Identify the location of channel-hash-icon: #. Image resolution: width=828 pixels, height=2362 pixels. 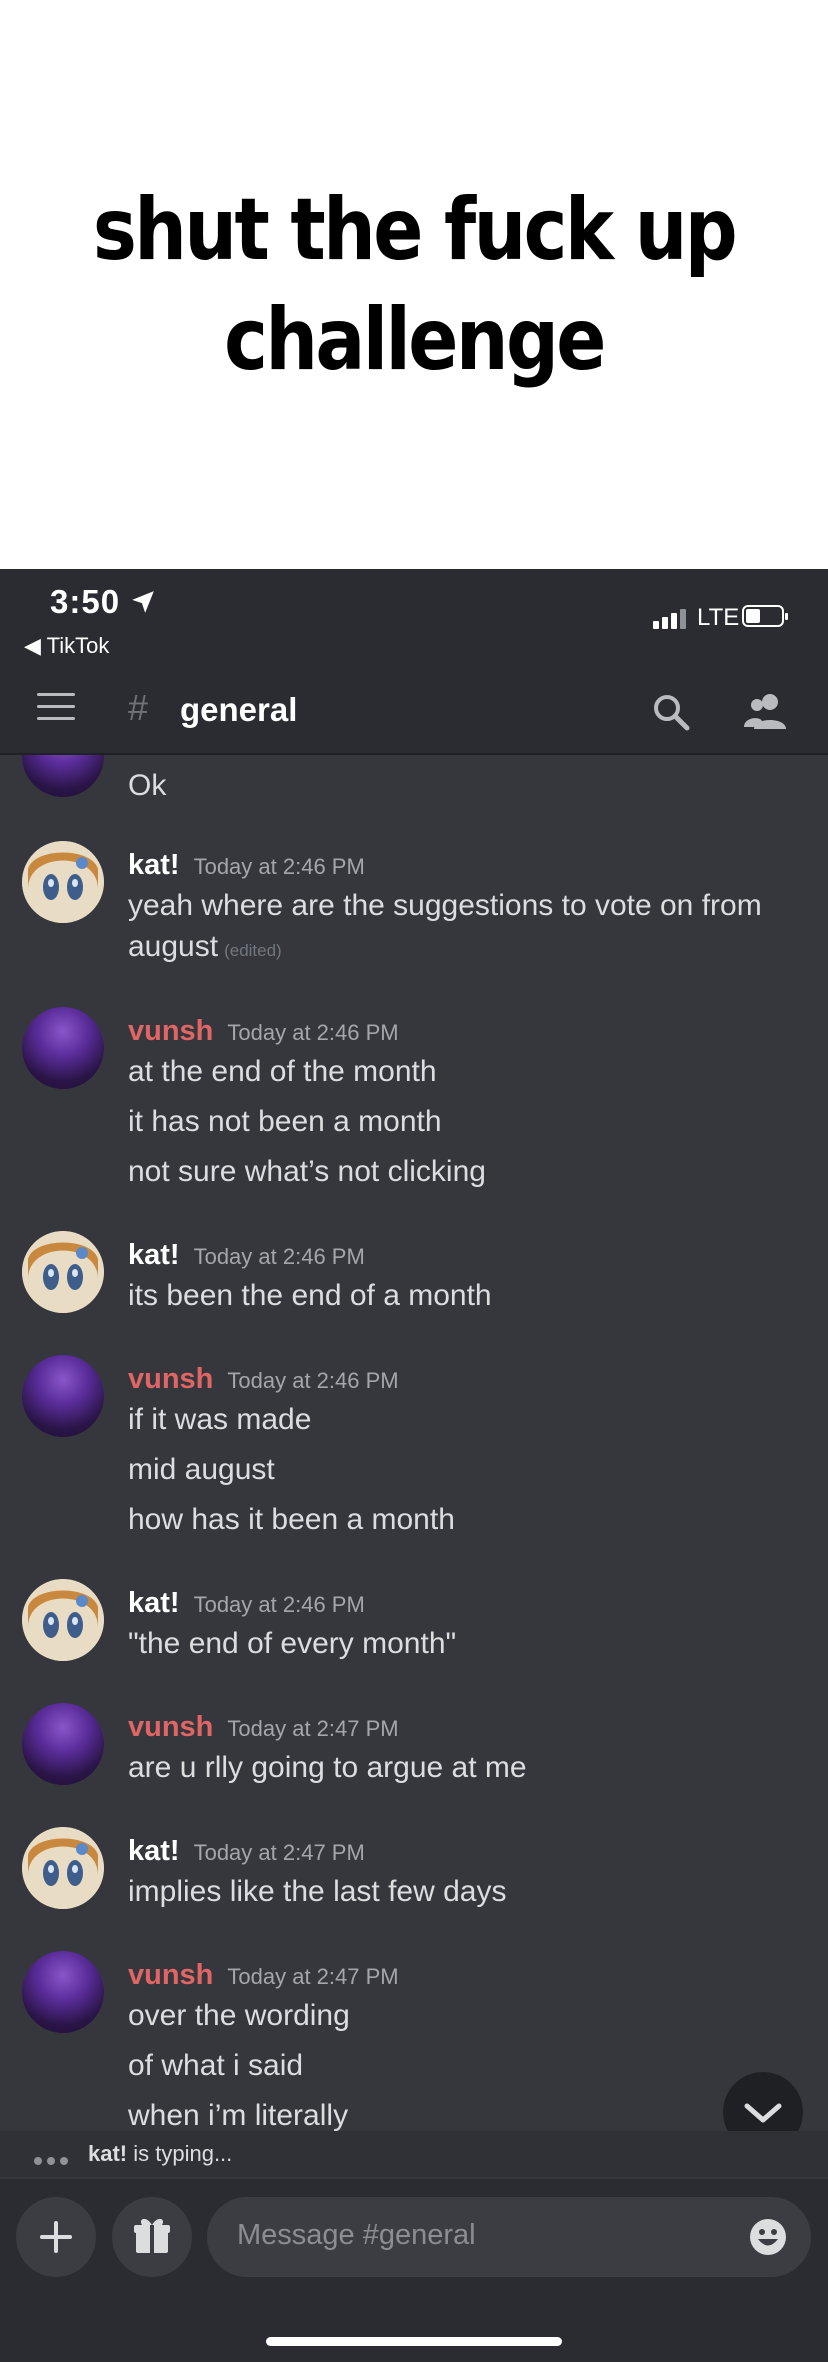
(138, 707).